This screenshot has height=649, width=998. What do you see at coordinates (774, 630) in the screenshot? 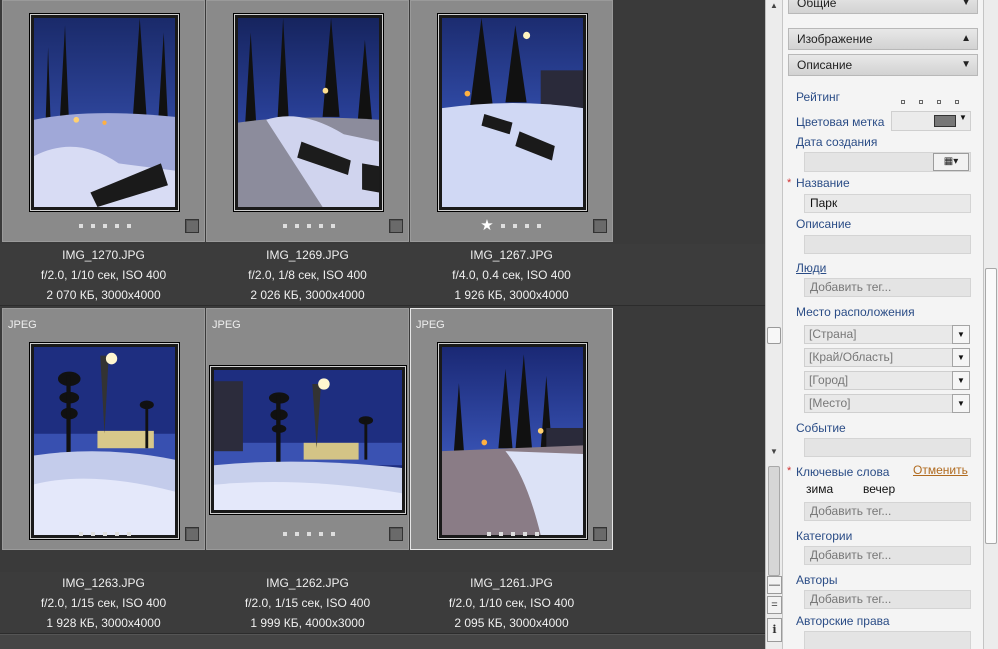
I see `info-button: i` at bounding box center [774, 630].